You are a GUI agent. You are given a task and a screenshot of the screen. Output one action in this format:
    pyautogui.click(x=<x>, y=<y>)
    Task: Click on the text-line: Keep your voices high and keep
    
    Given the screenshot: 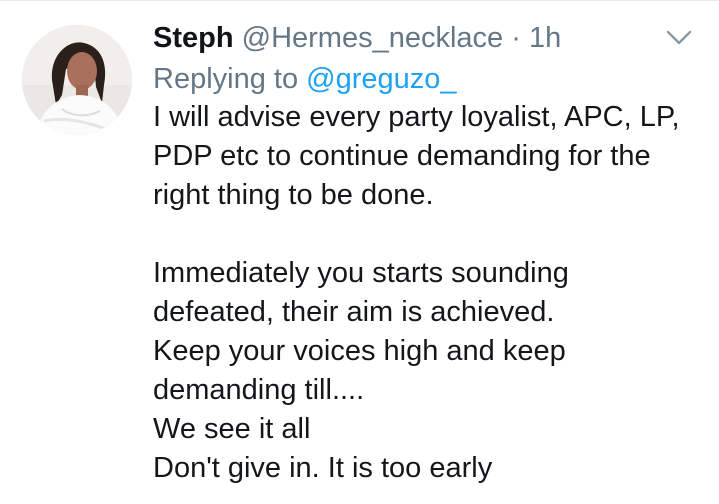 What is the action you would take?
    pyautogui.click(x=359, y=351)
    